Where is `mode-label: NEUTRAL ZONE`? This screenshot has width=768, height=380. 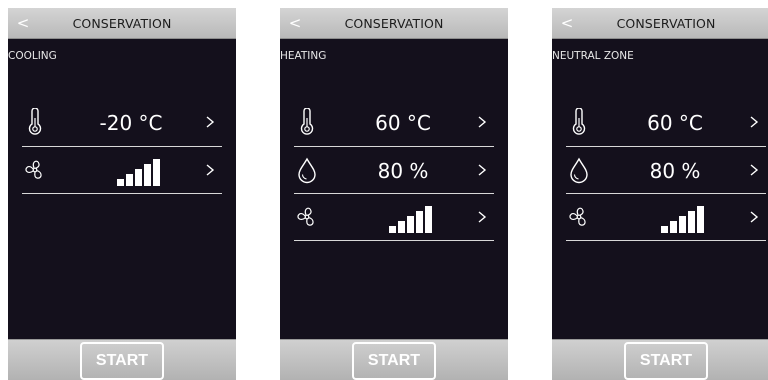 mode-label: NEUTRAL ZONE is located at coordinates (593, 56).